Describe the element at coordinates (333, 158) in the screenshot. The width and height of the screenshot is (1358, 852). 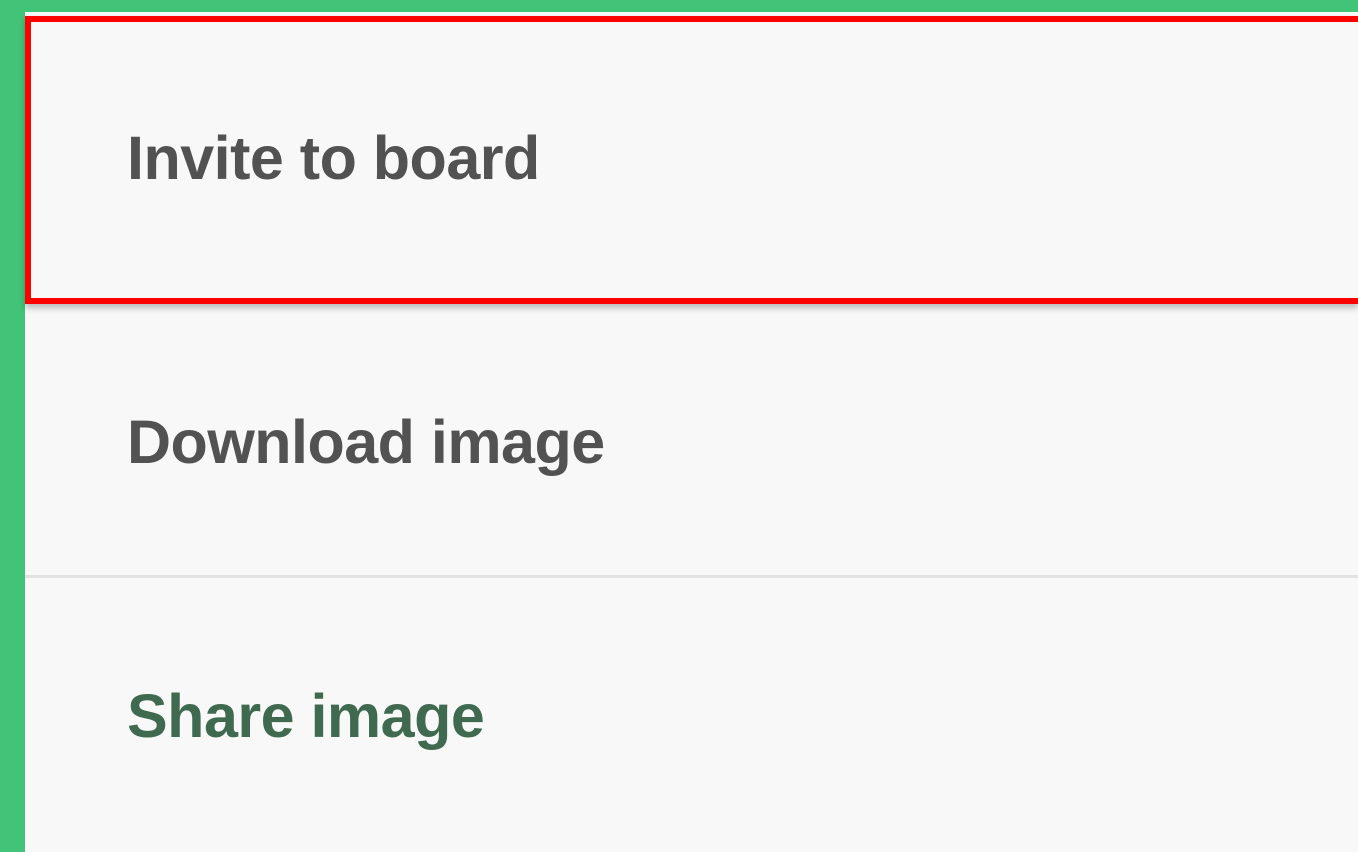
I see `menu-item-label: Invite to board` at that location.